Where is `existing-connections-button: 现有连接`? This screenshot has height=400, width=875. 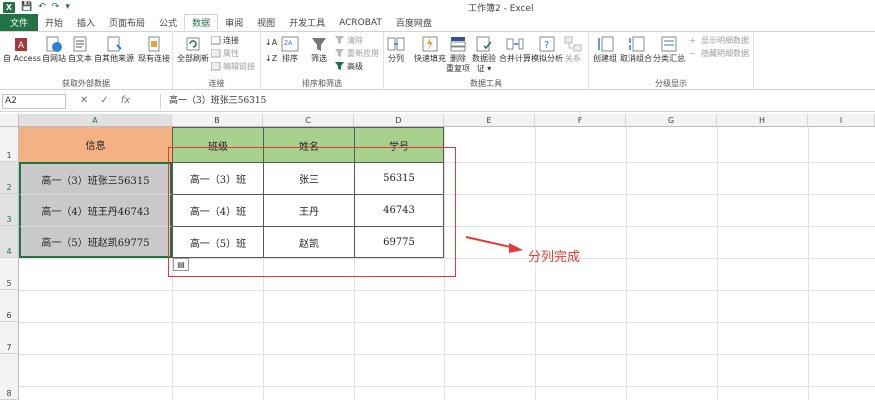 existing-connections-button: 现有连接 is located at coordinates (154, 49).